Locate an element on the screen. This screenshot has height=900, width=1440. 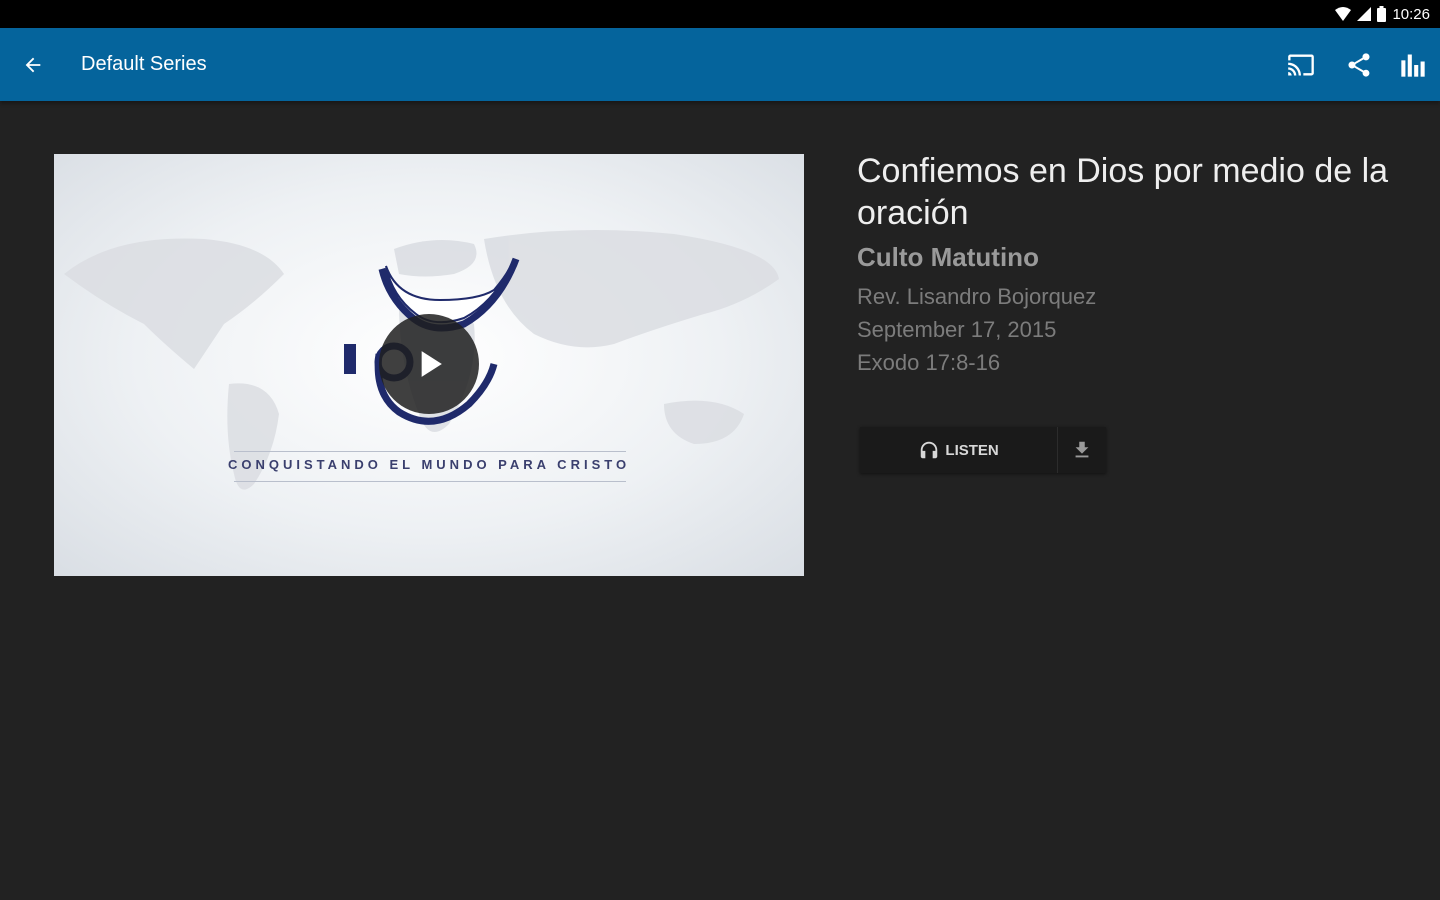
headphones-icon is located at coordinates (929, 450).